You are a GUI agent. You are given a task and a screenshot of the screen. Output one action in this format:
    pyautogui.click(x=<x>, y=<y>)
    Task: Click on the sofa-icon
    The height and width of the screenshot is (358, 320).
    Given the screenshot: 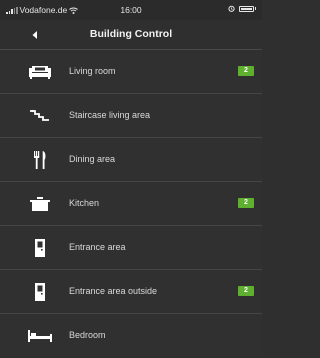 What is the action you would take?
    pyautogui.click(x=40, y=72)
    